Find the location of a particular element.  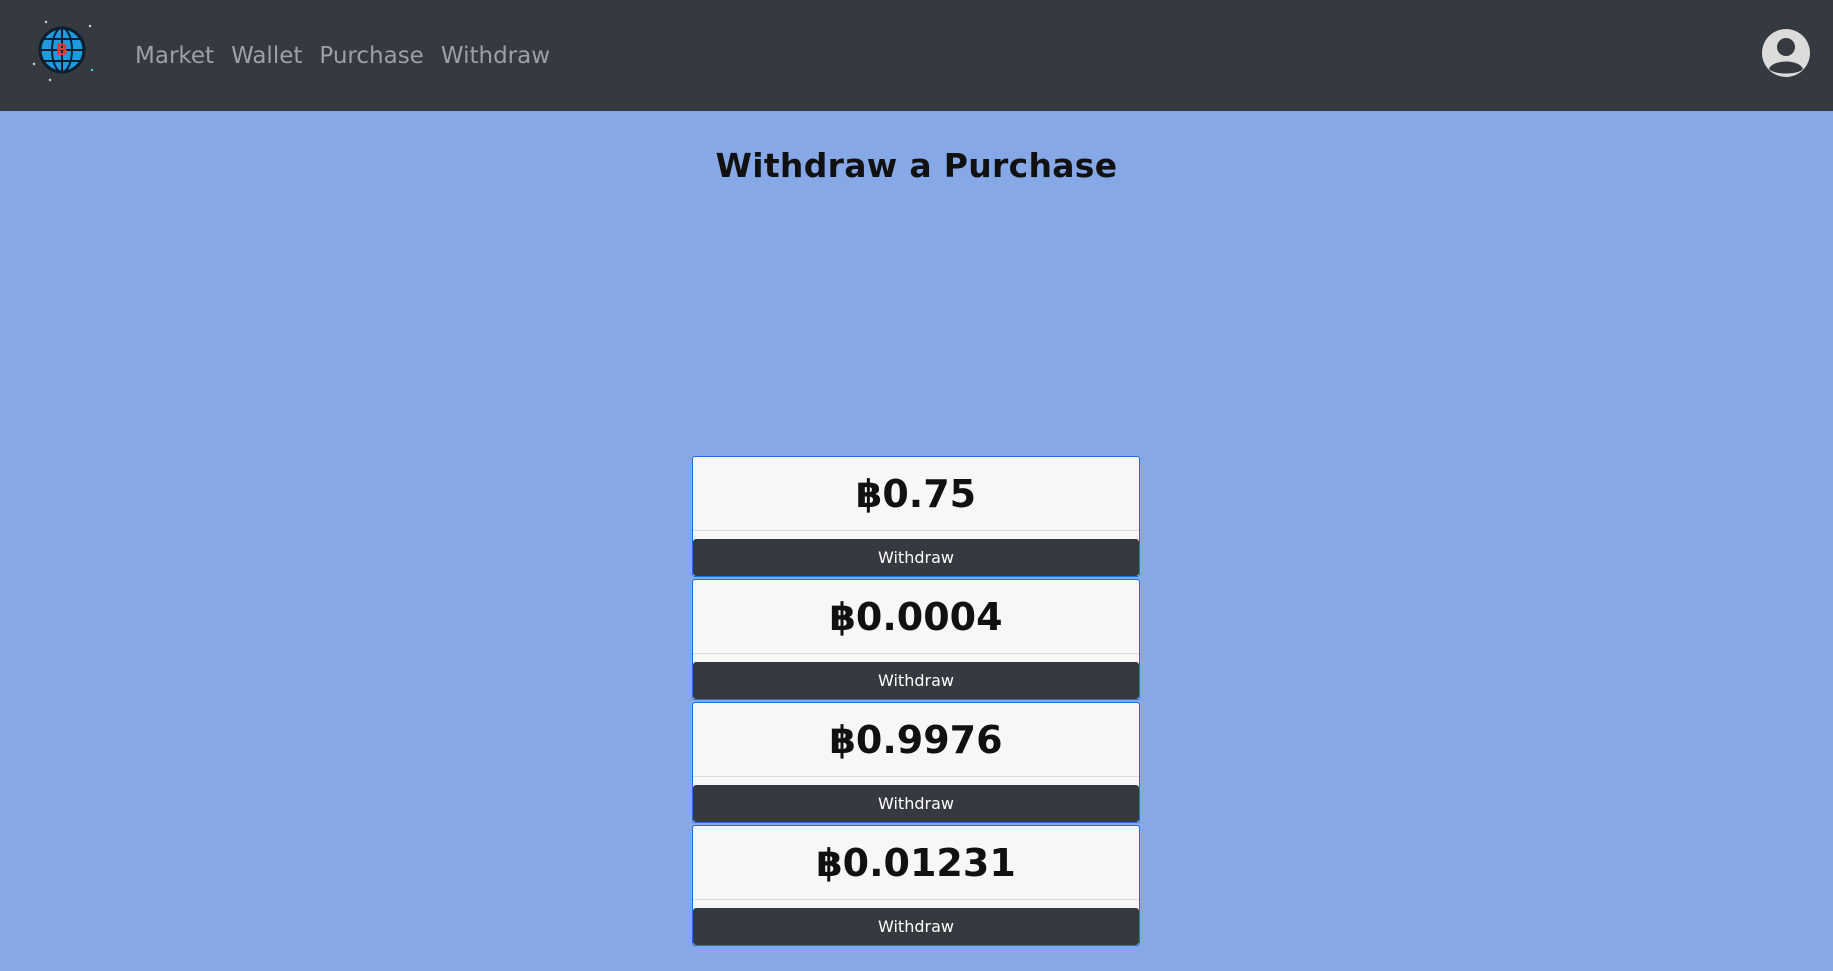

svg-text: B is located at coordinates (62, 49).